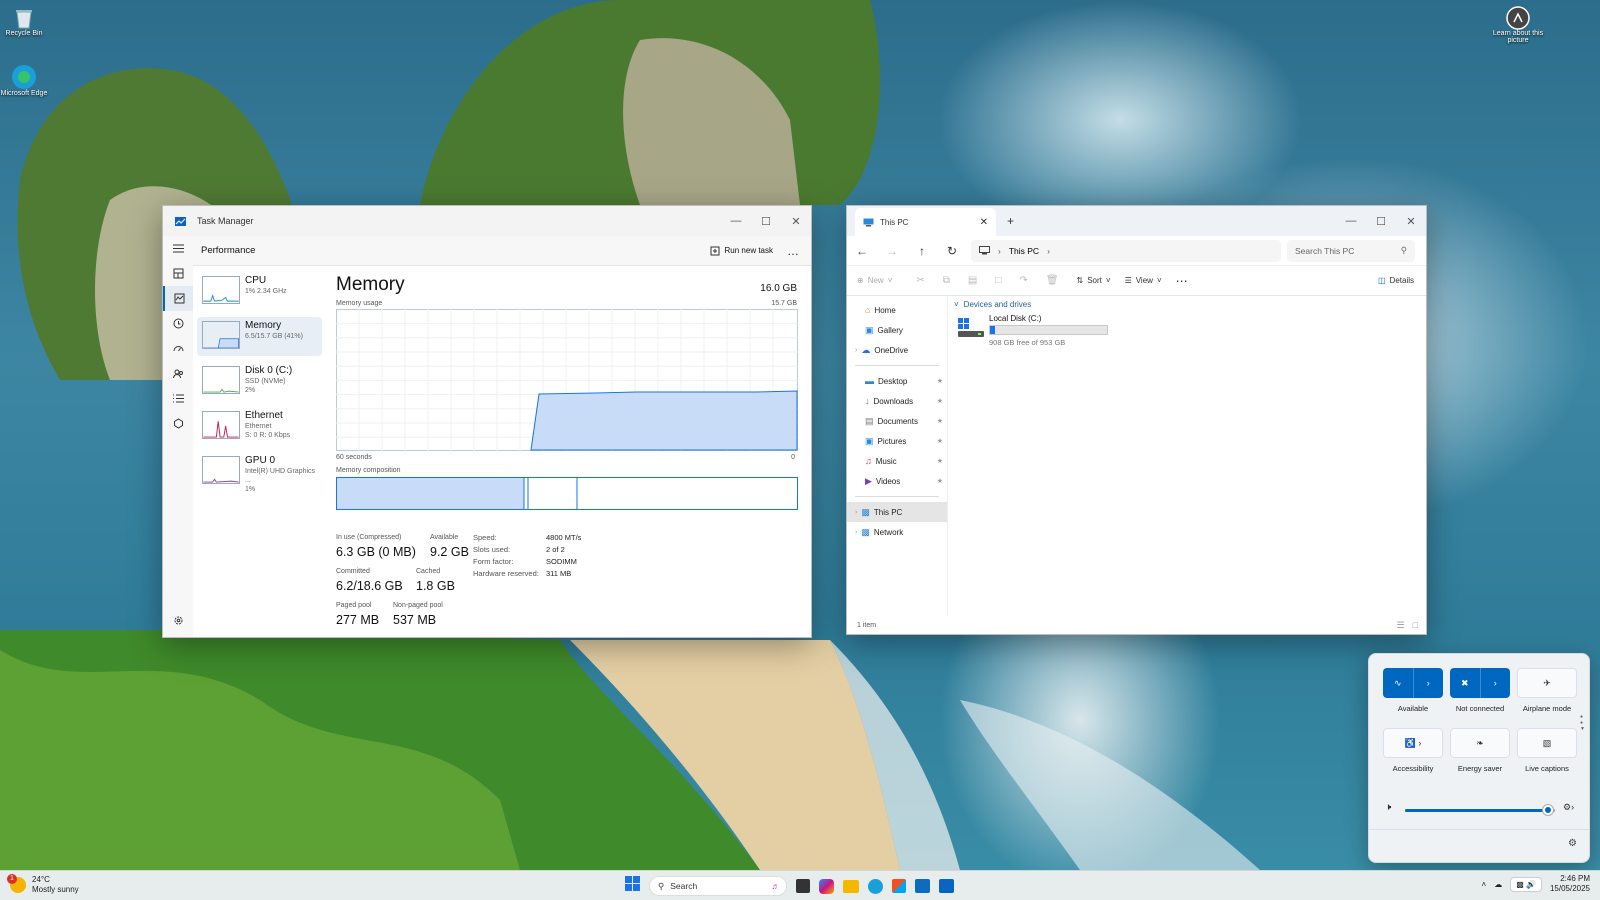  I want to click on disk-usage: 2%, so click(250, 390).